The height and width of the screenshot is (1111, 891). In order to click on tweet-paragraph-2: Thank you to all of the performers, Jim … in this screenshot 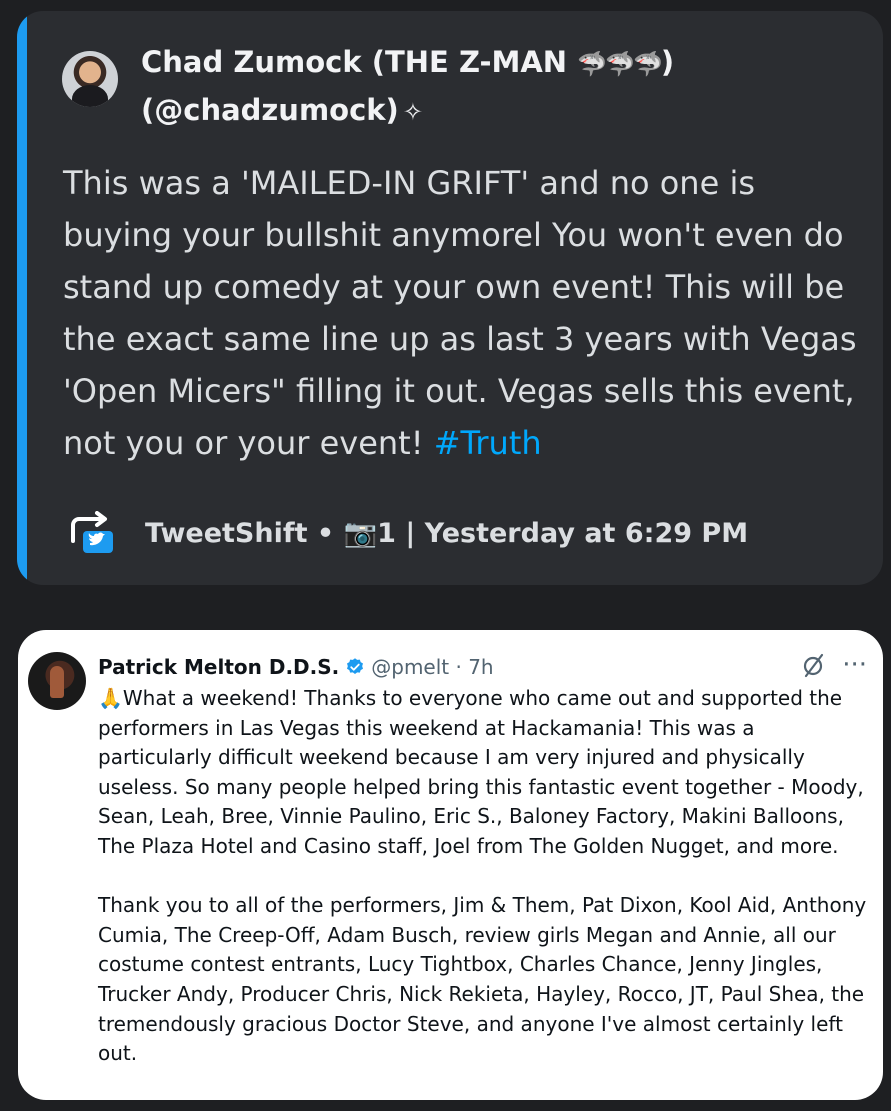, I will do `click(482, 979)`.